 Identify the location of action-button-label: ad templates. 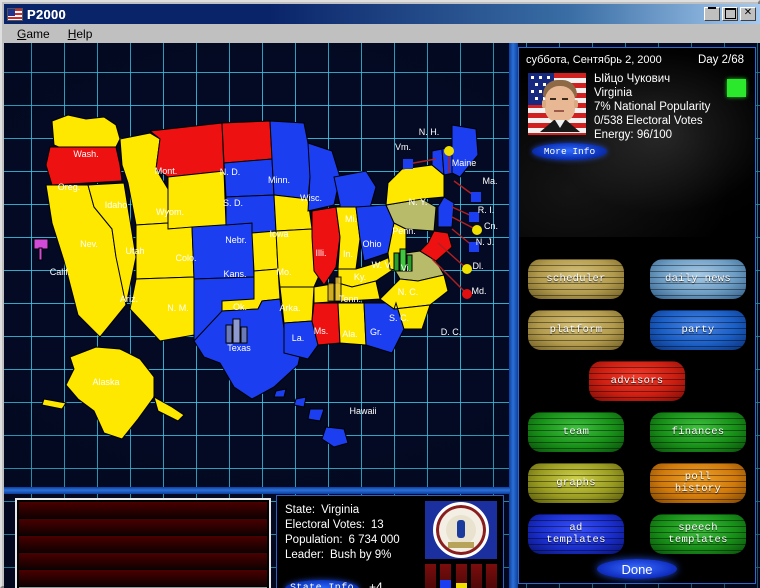
(576, 534).